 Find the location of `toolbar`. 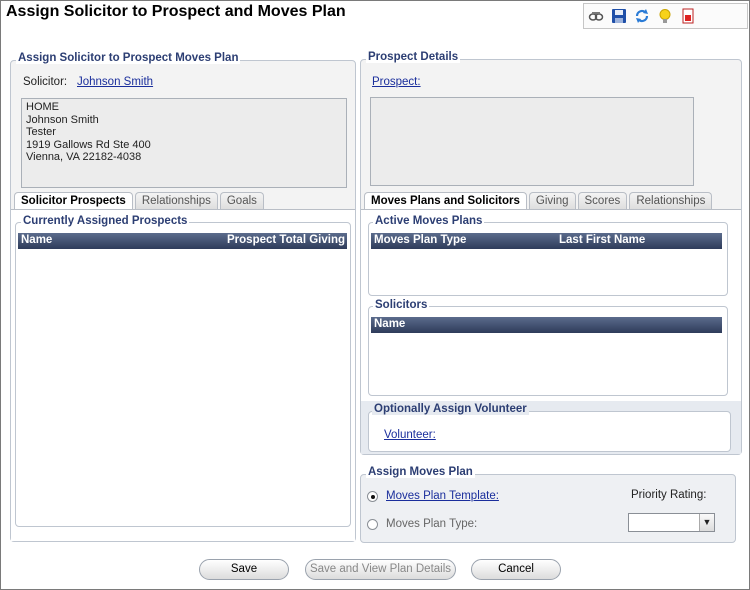

toolbar is located at coordinates (665, 16).